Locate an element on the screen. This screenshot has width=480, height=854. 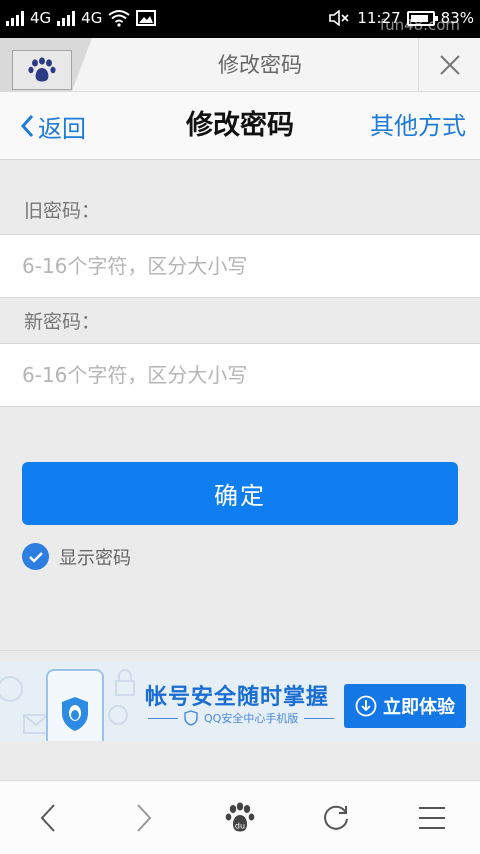
back-button: 返回 is located at coordinates (53, 126).